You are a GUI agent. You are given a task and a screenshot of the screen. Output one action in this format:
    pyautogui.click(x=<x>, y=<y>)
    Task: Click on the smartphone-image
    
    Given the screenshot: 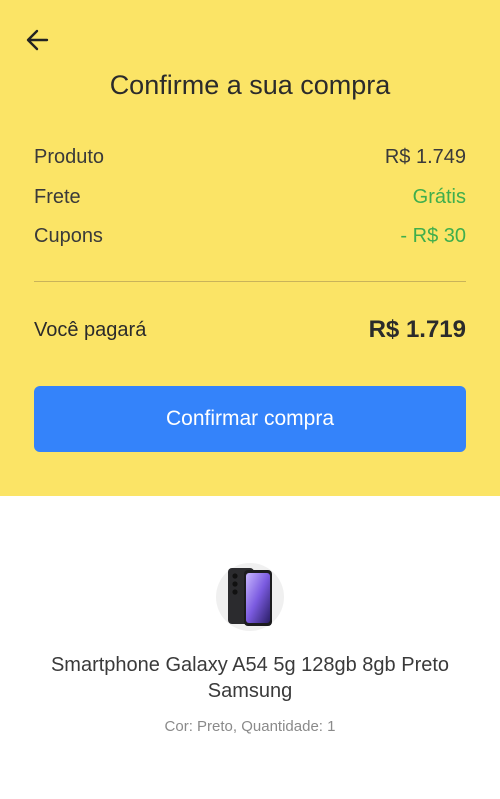 What is the action you would take?
    pyautogui.click(x=250, y=597)
    